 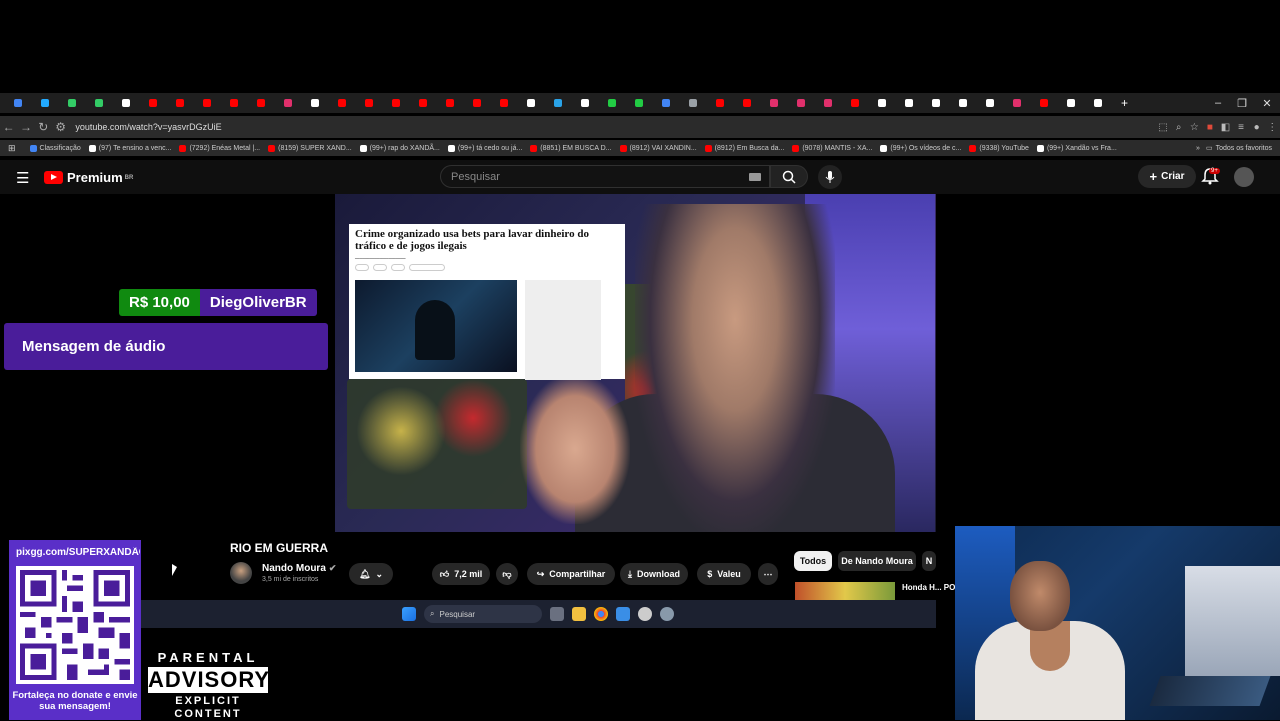 What do you see at coordinates (789, 176) in the screenshot?
I see `search-button` at bounding box center [789, 176].